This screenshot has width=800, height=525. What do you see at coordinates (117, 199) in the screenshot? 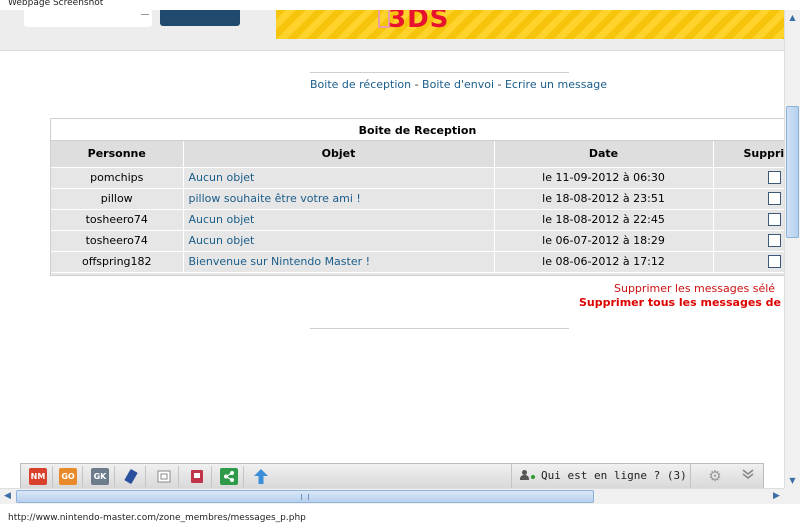
I see `row-person: pillow` at bounding box center [117, 199].